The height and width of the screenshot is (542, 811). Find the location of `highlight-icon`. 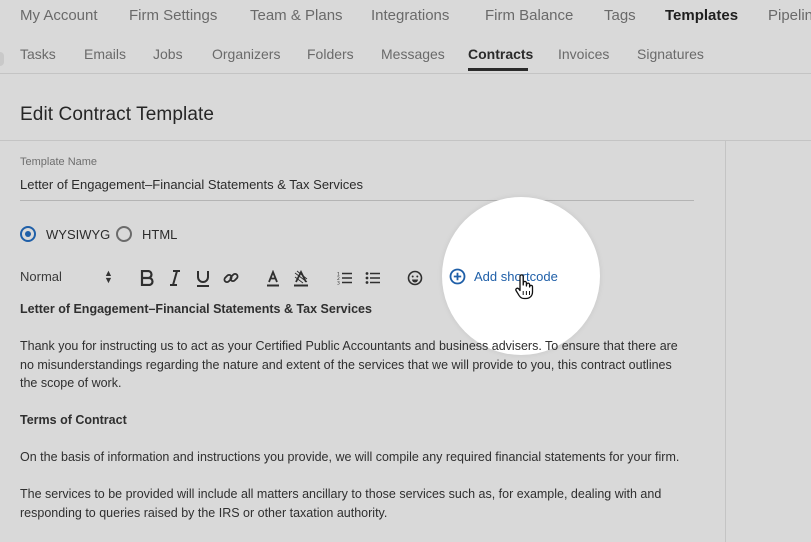

highlight-icon is located at coordinates (301, 278).